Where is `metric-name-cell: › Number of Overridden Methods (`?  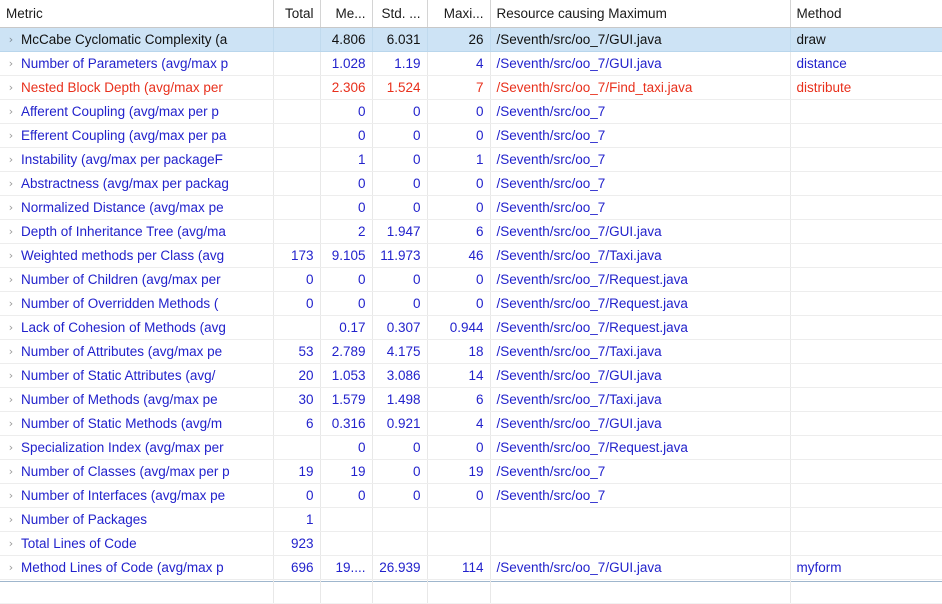 metric-name-cell: › Number of Overridden Methods ( is located at coordinates (137, 303).